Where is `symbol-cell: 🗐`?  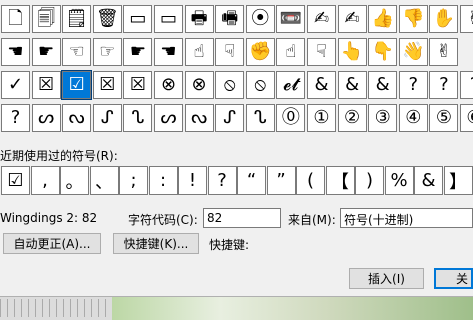 symbol-cell: 🗐 is located at coordinates (46, 19).